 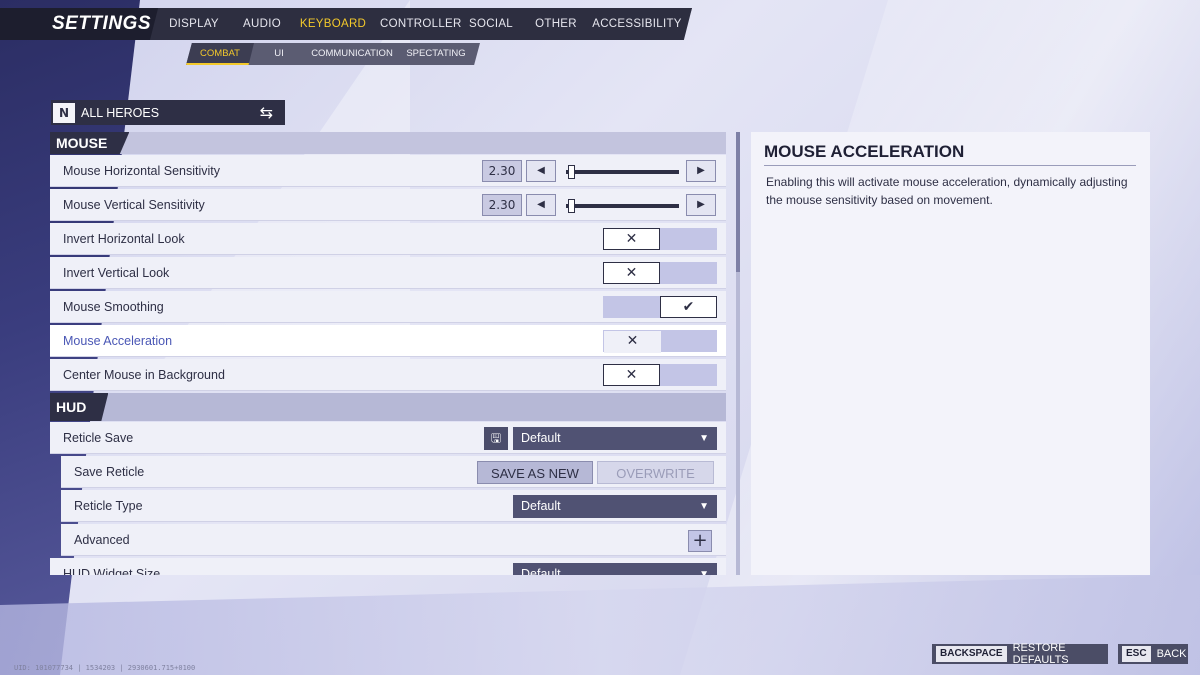 I want to click on setting-row-mouse-acceleration: Mouse Acceleration ✕, so click(x=388, y=341).